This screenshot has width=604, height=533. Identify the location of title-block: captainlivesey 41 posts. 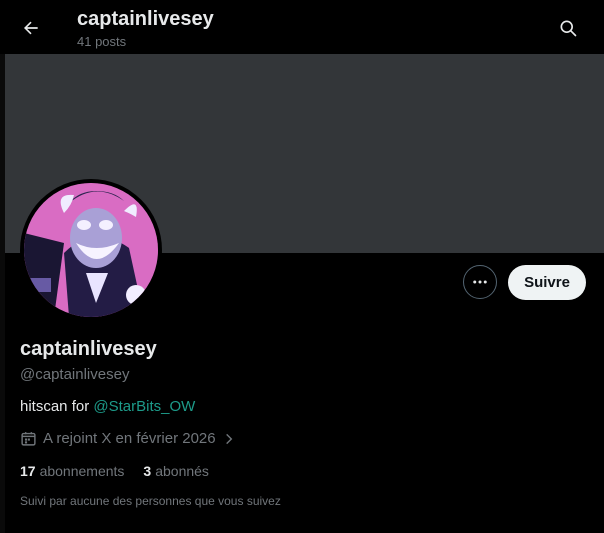
(145, 28).